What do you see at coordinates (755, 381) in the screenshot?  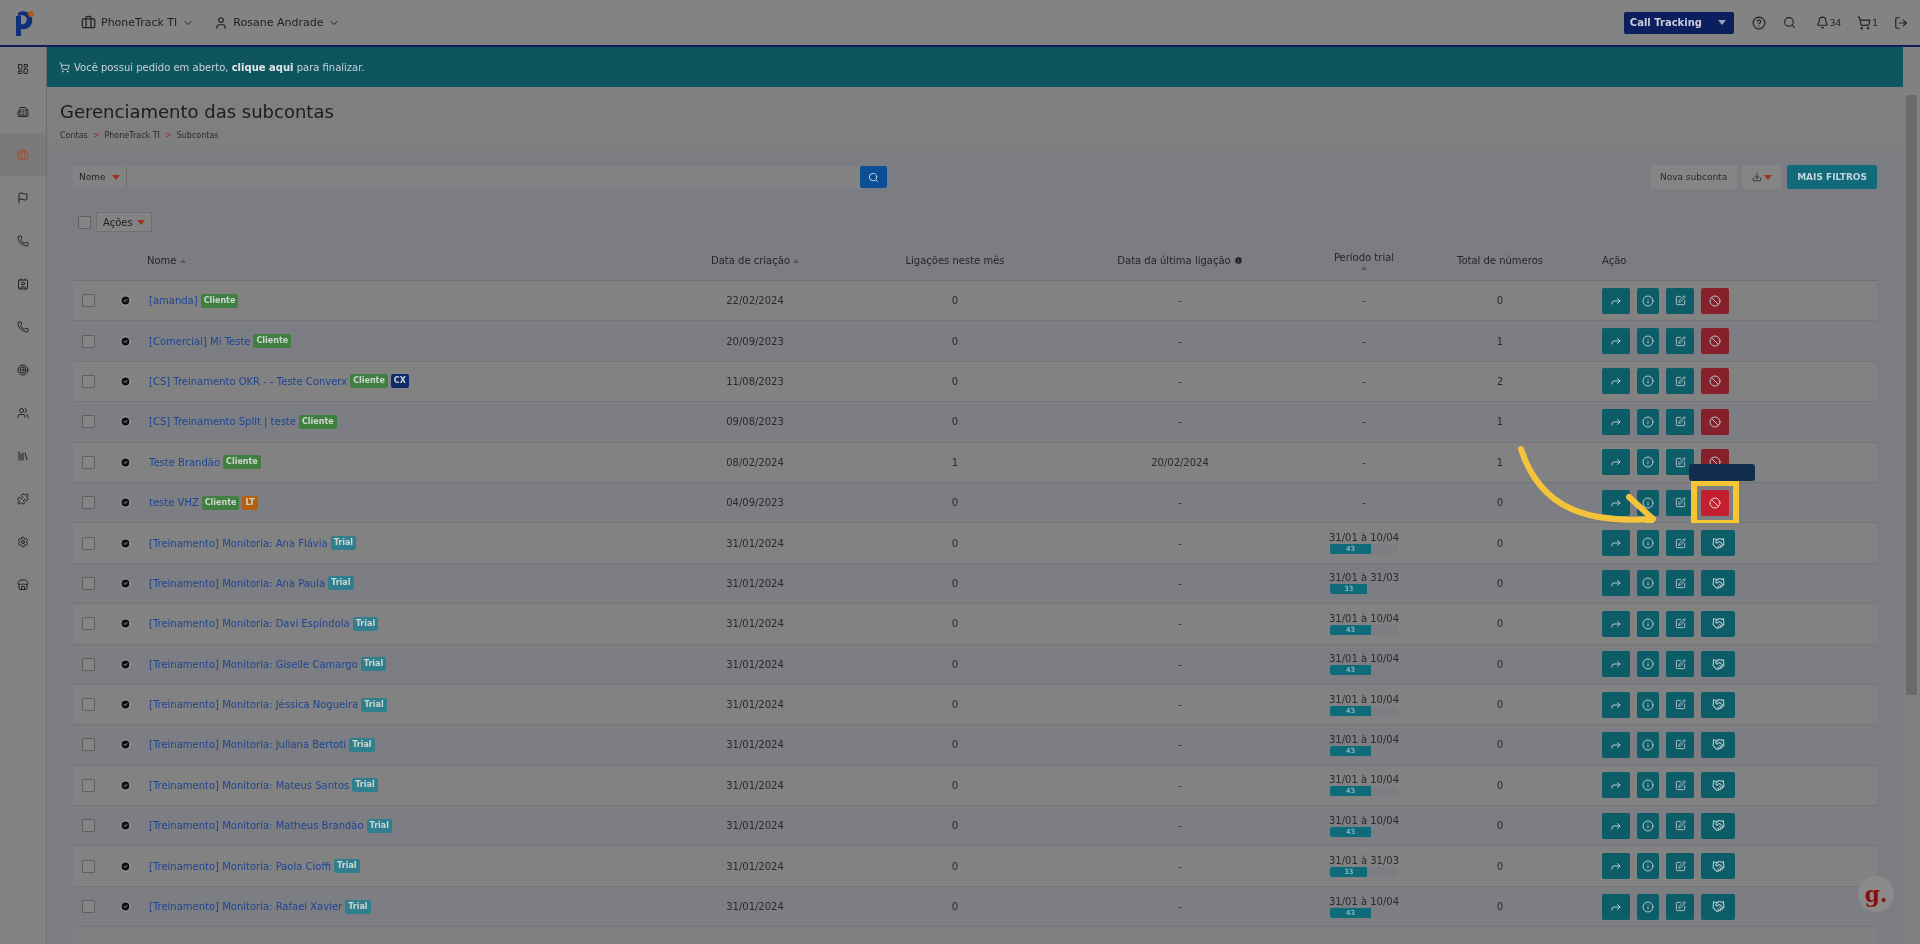 I see `table-cell: 11/08/2023` at bounding box center [755, 381].